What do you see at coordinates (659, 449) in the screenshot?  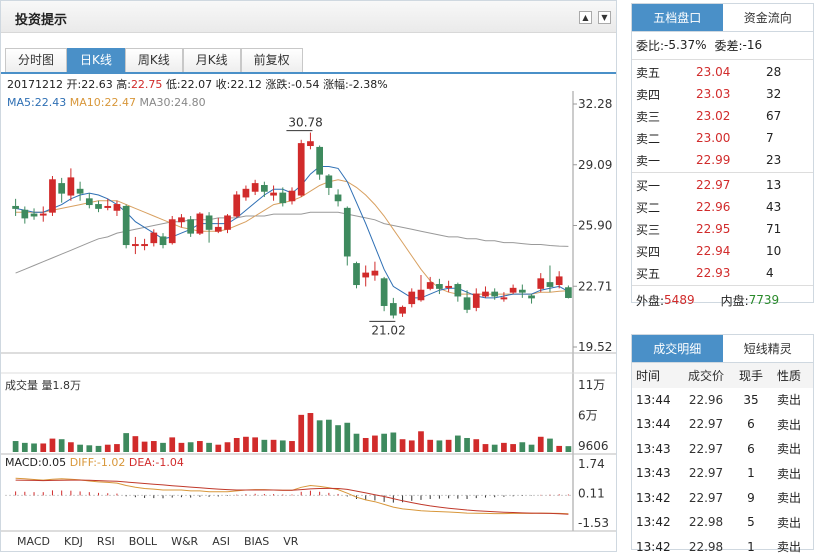 I see `trade-time: 13:43` at bounding box center [659, 449].